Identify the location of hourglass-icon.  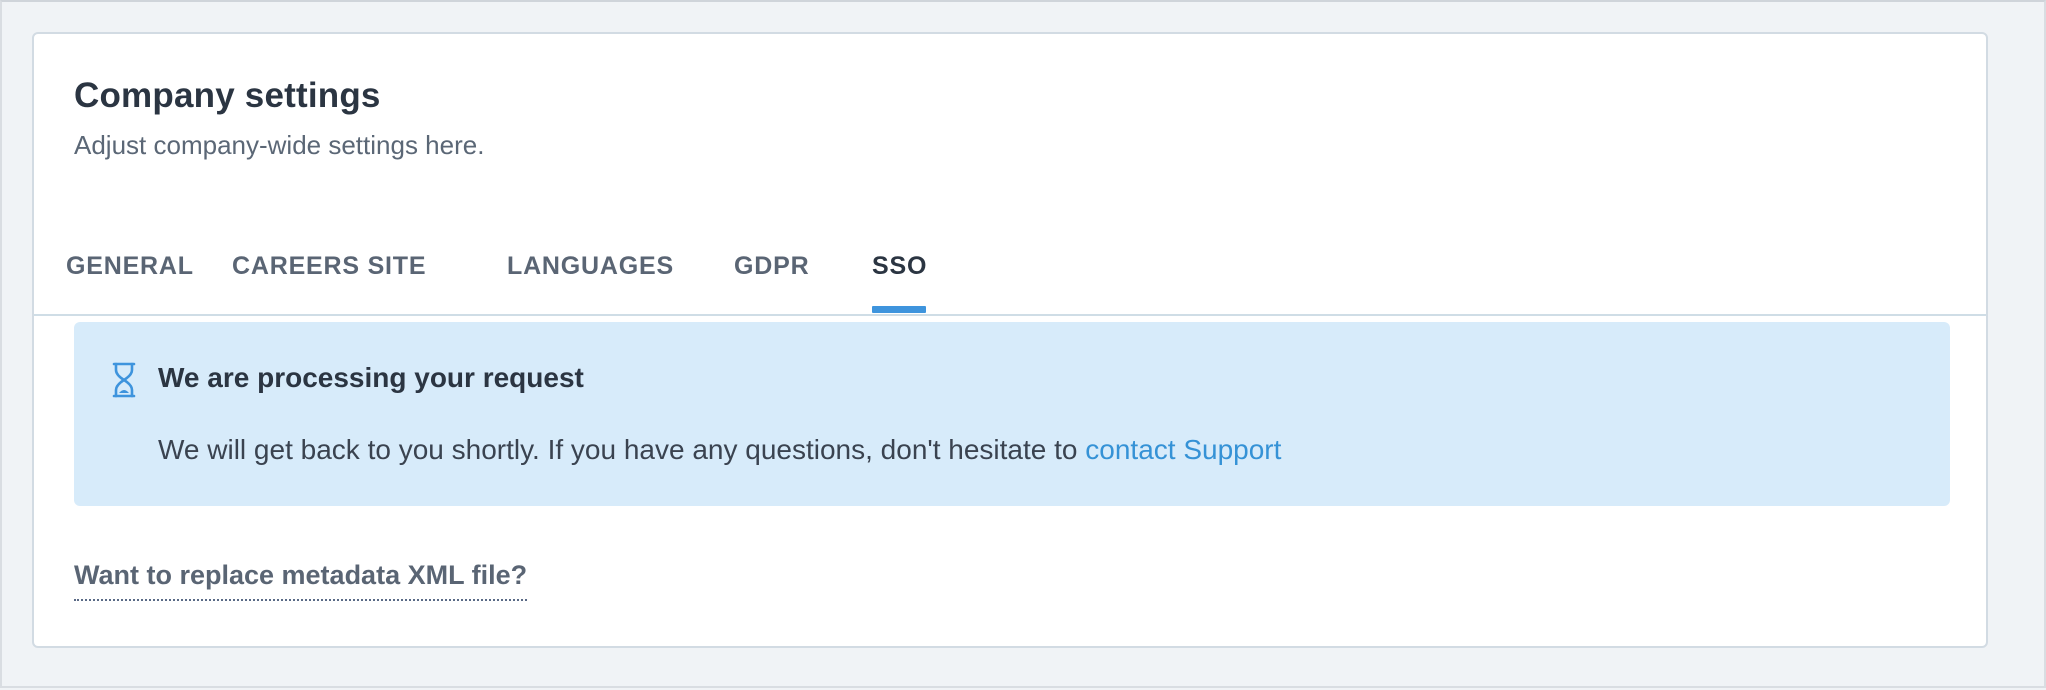
(124, 380).